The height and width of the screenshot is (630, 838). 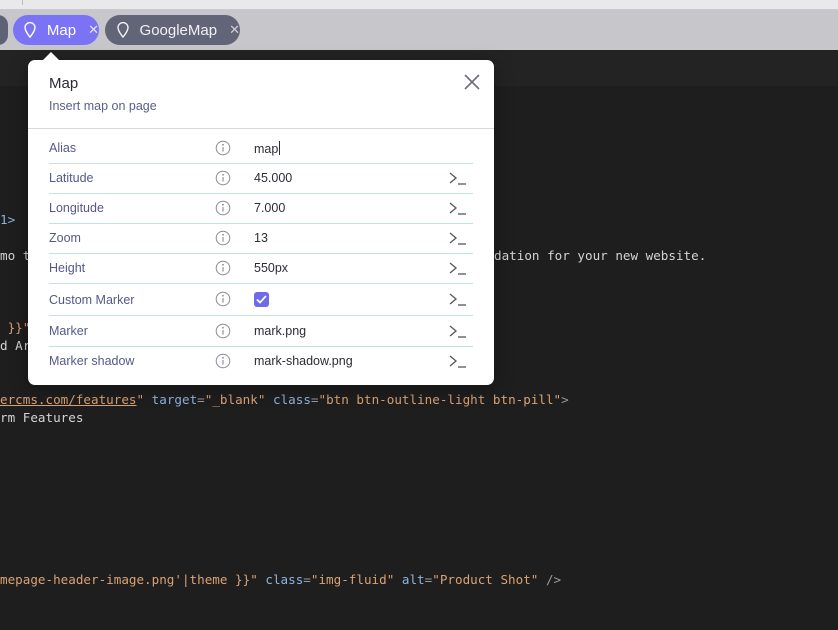 I want to click on top-strip, so click(x=419, y=5).